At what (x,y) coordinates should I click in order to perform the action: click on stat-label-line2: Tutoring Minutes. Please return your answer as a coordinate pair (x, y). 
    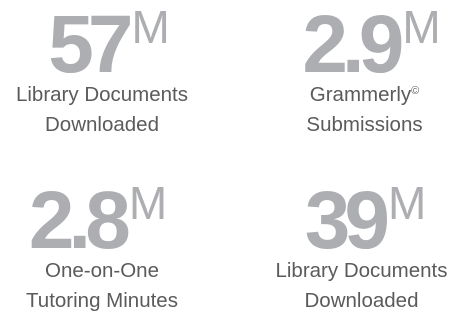
    Looking at the image, I should click on (102, 300).